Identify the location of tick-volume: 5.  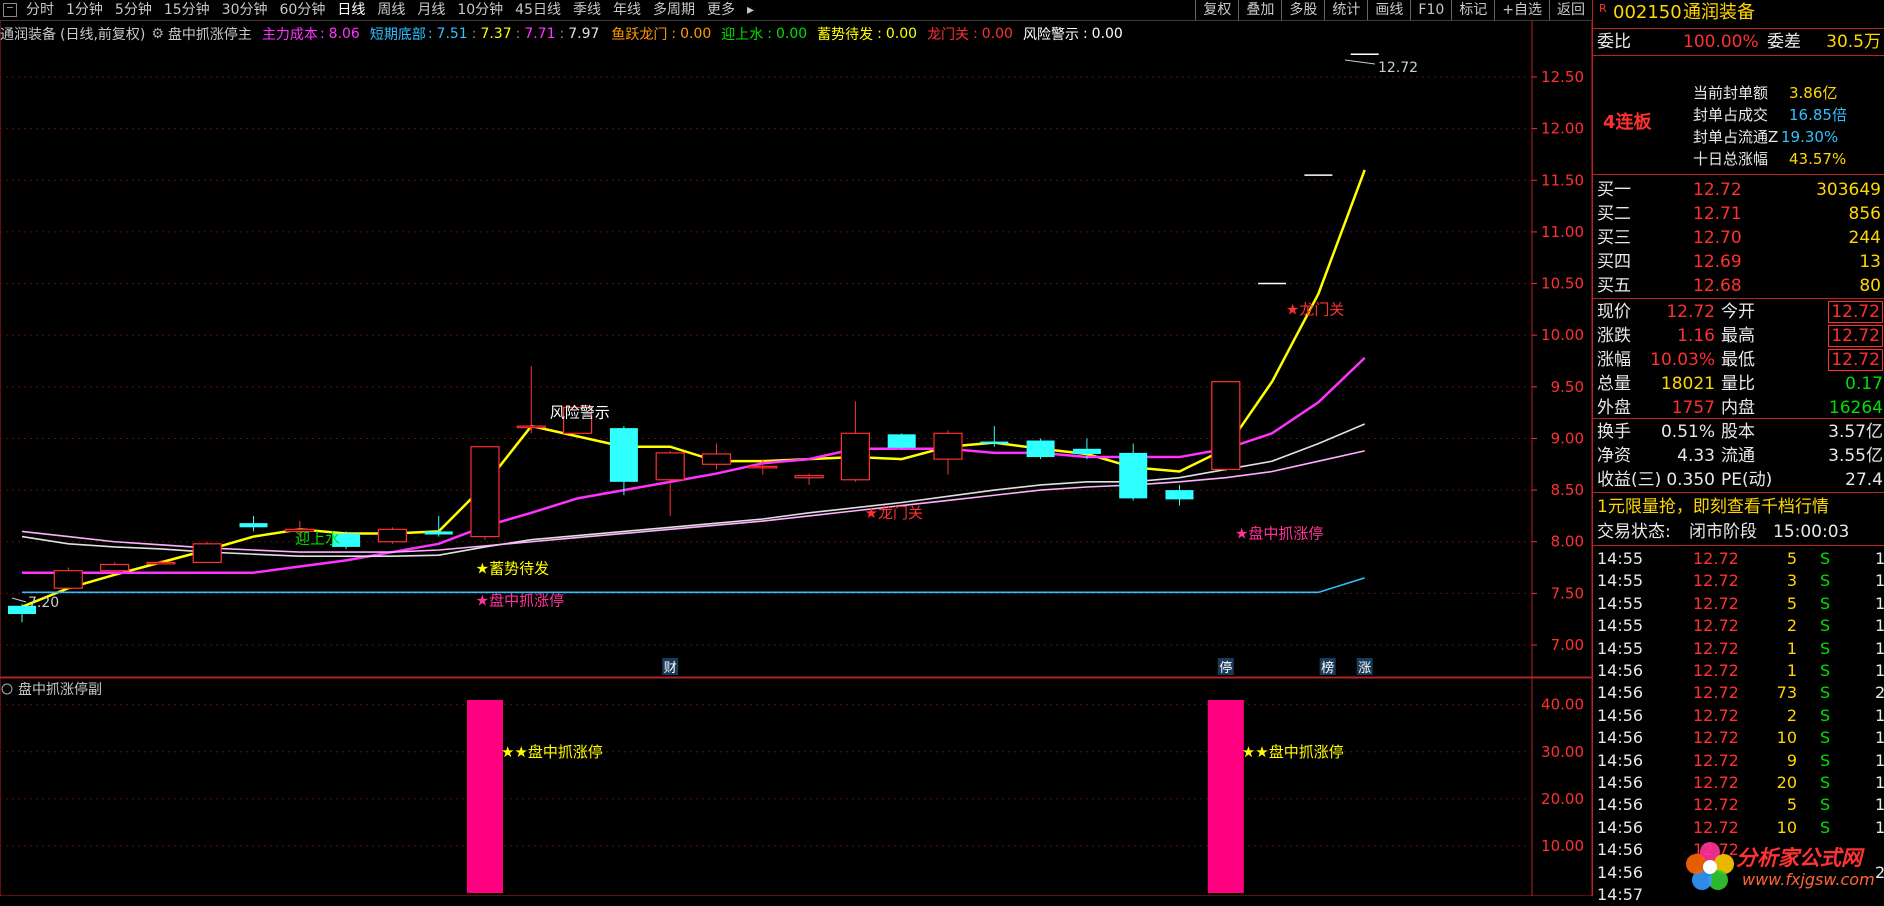
(1791, 603).